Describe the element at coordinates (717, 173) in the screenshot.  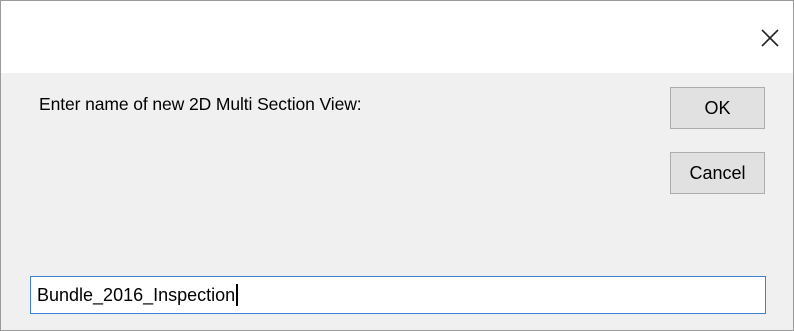
I see `cancel-button: Cancel` at that location.